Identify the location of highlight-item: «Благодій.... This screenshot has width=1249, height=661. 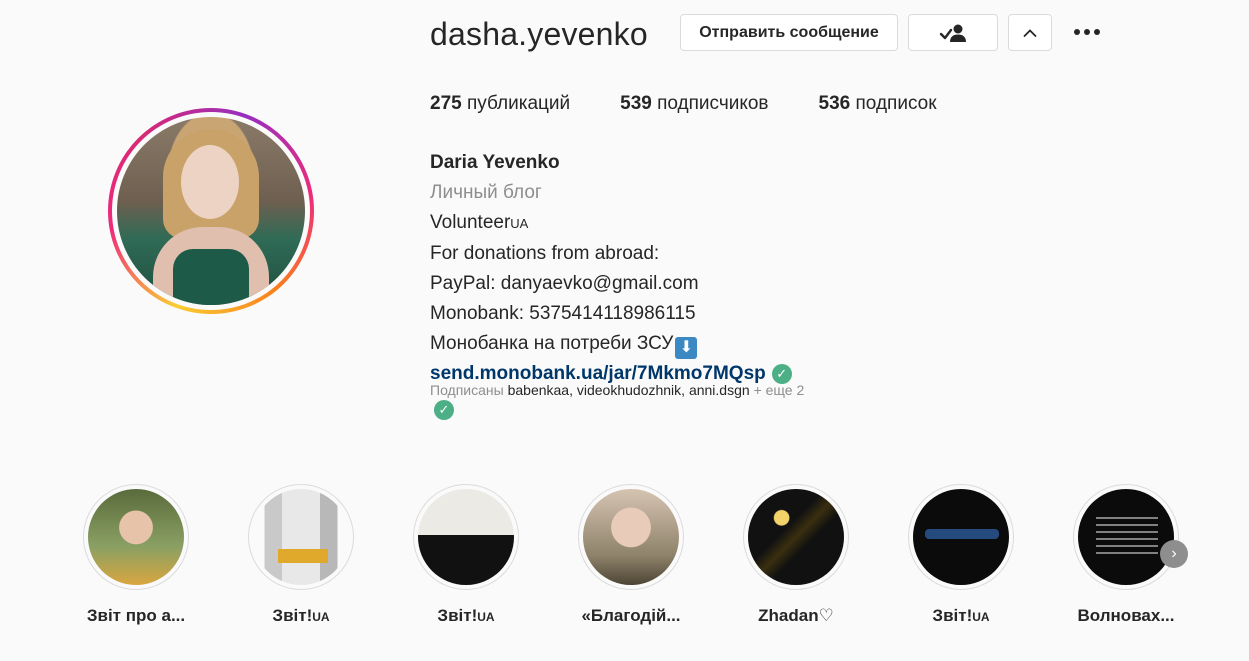
(631, 555).